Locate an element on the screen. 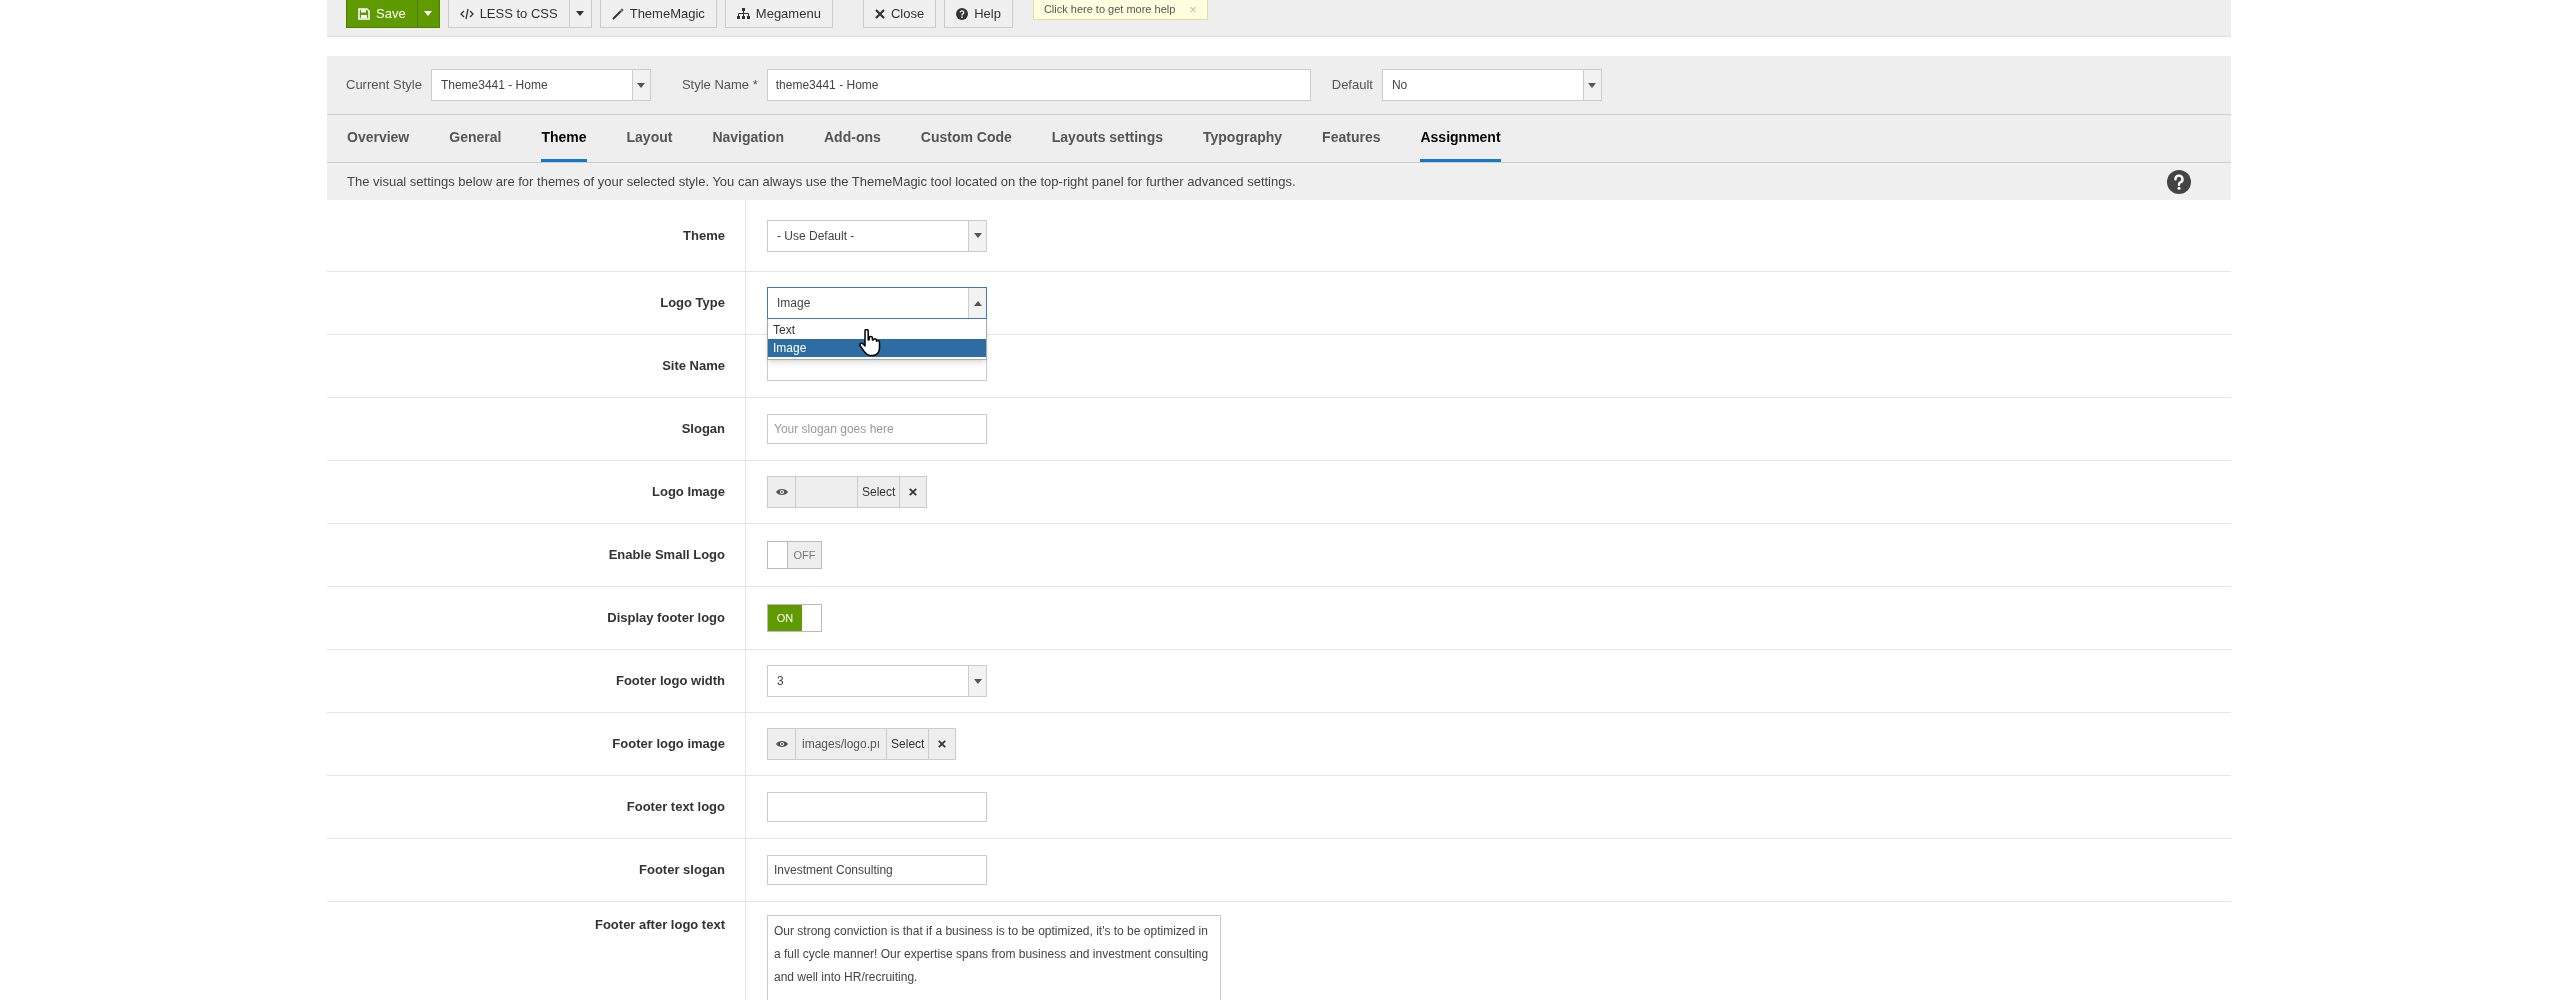 This screenshot has width=2560, height=1000. field-label: Theme is located at coordinates (704, 235).